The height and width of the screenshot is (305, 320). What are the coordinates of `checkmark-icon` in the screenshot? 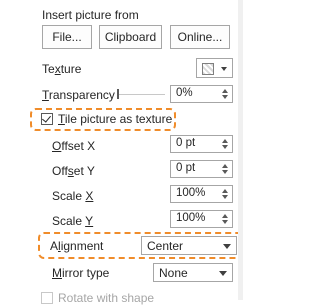 It's located at (46, 118).